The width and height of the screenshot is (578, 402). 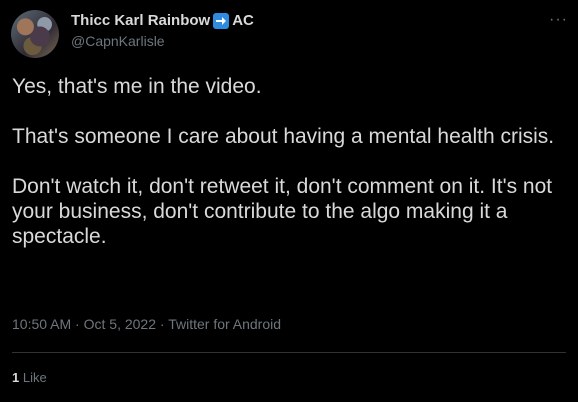 I want to click on more-options-icon: ···, so click(x=558, y=20).